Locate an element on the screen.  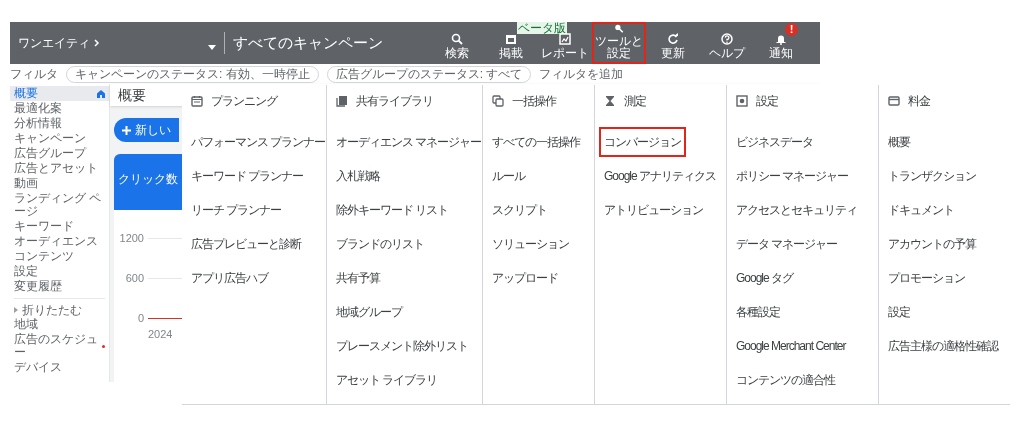
axis-label: 2024 is located at coordinates (160, 334).